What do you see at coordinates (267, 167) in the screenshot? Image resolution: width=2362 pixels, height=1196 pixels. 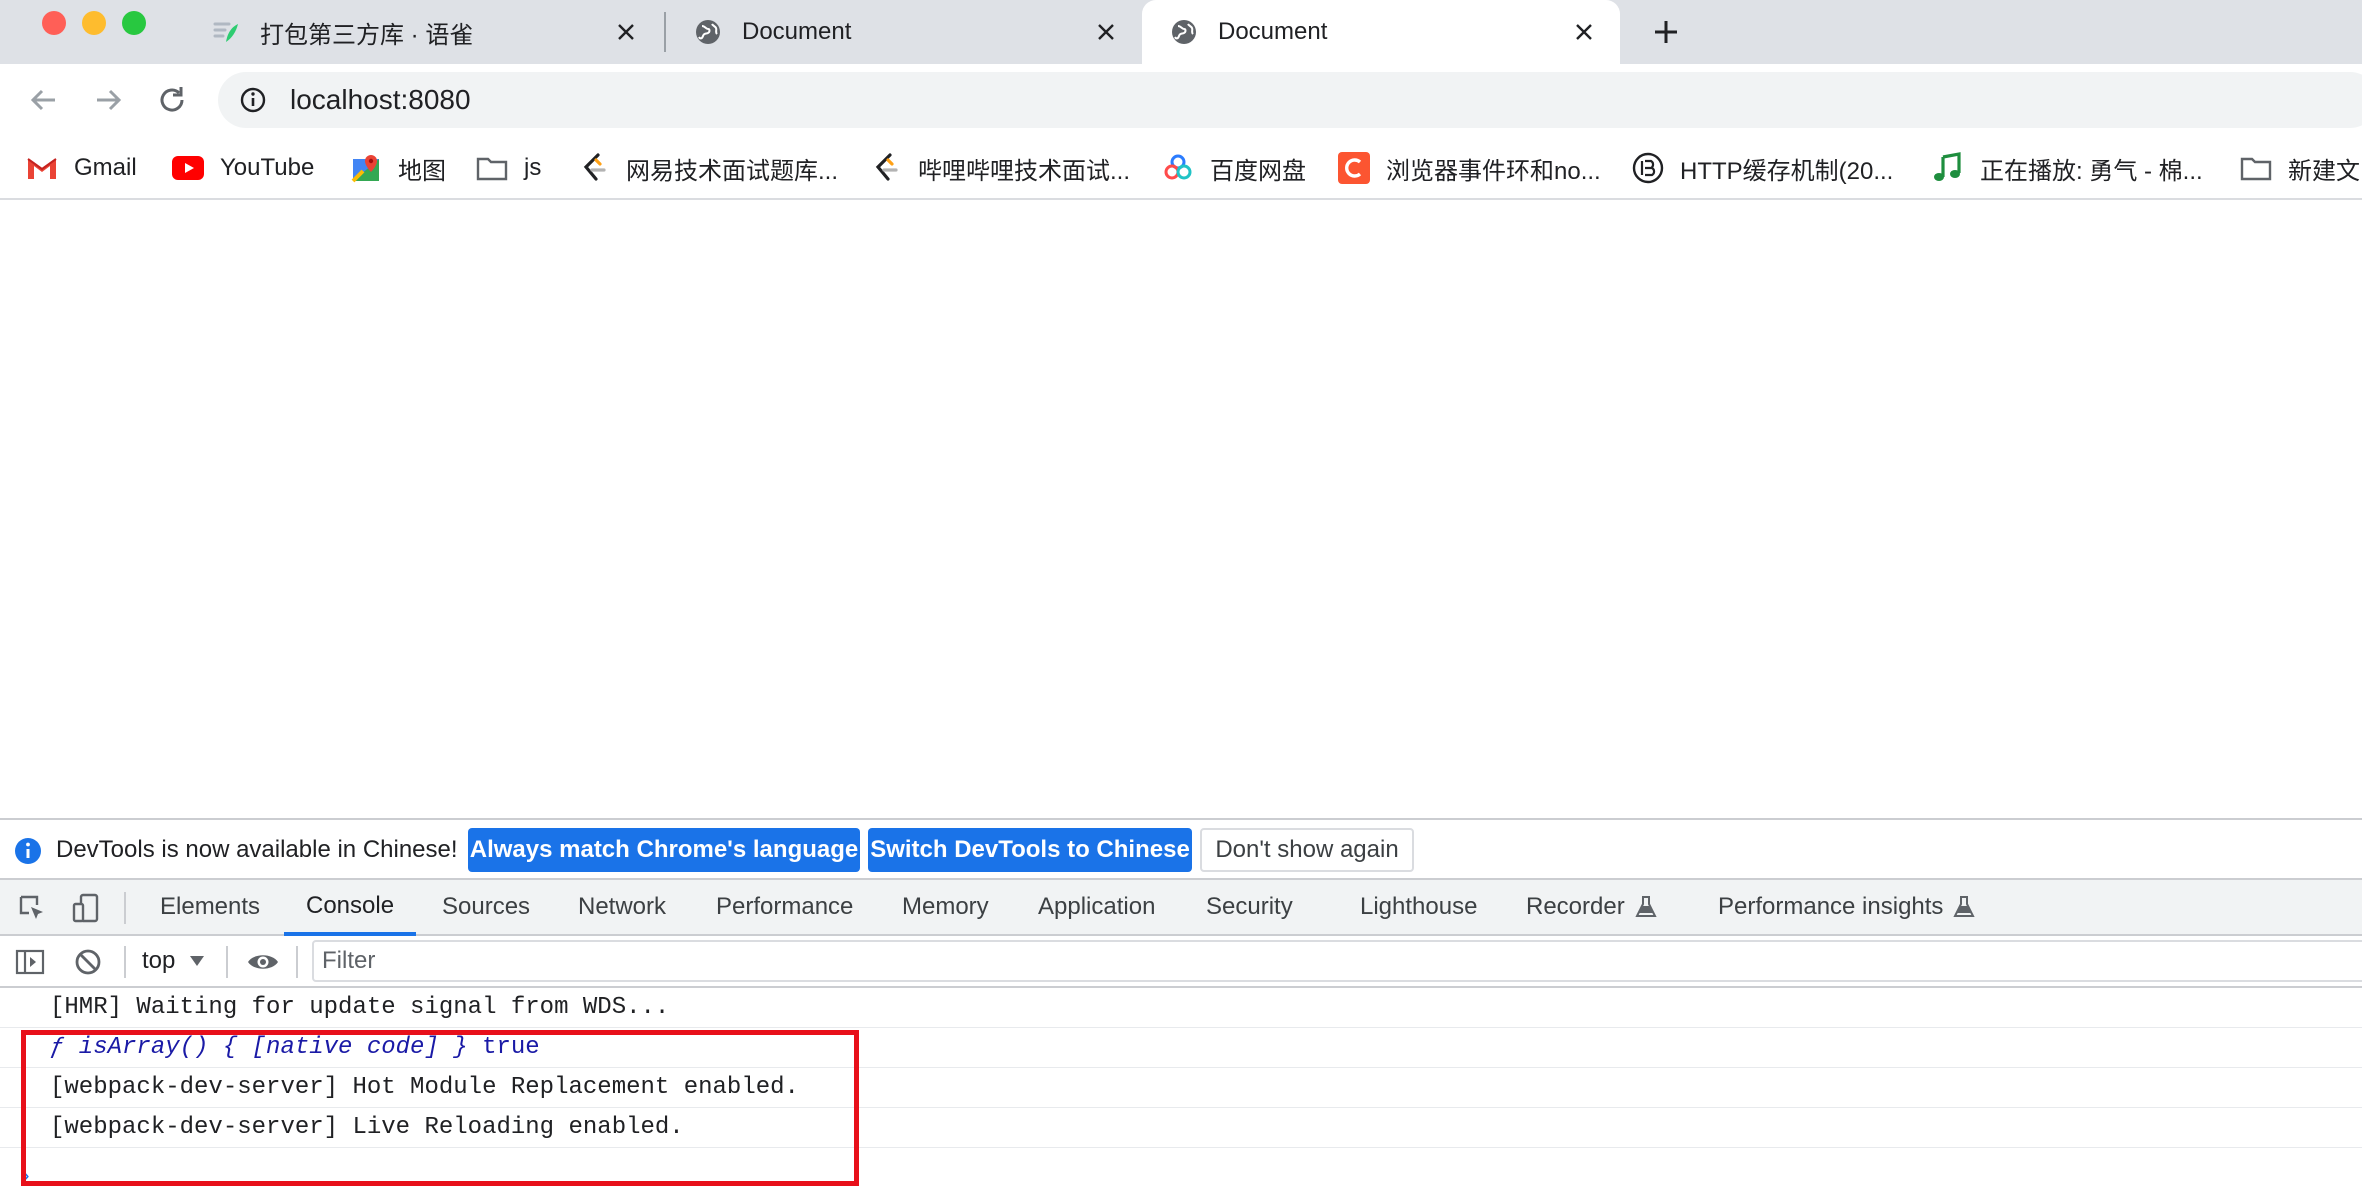 I see `bookmark-label: YouTube` at bounding box center [267, 167].